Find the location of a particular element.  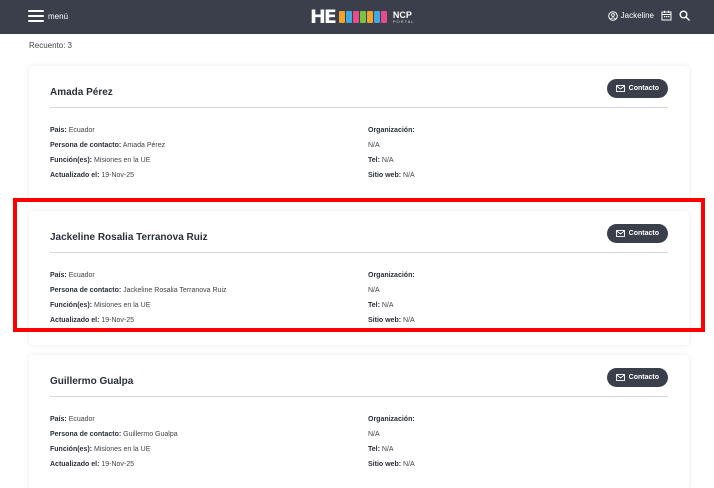

contact-person-row: Persona de contacto: Amada Pérez is located at coordinates (108, 145).